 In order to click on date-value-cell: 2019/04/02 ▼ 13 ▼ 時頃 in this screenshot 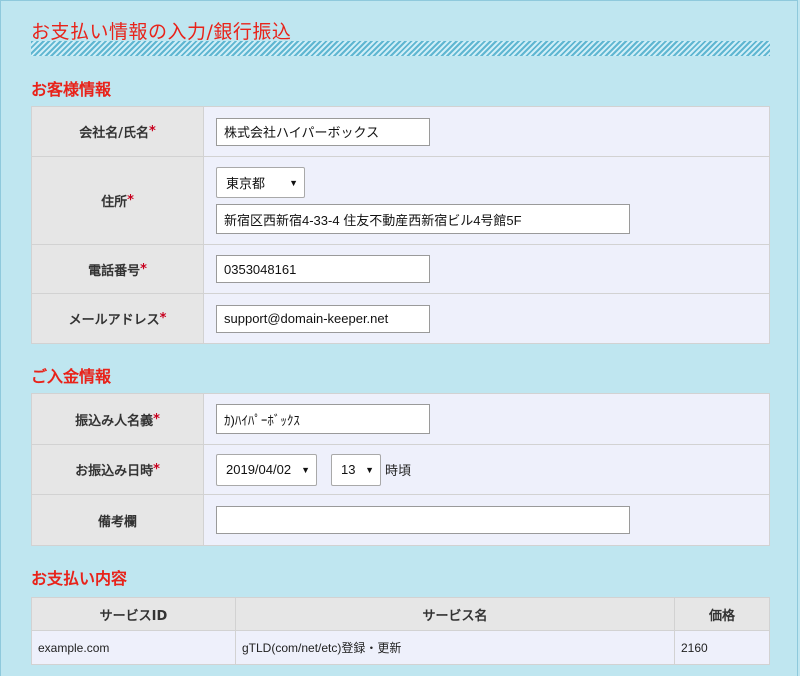, I will do `click(486, 469)`.